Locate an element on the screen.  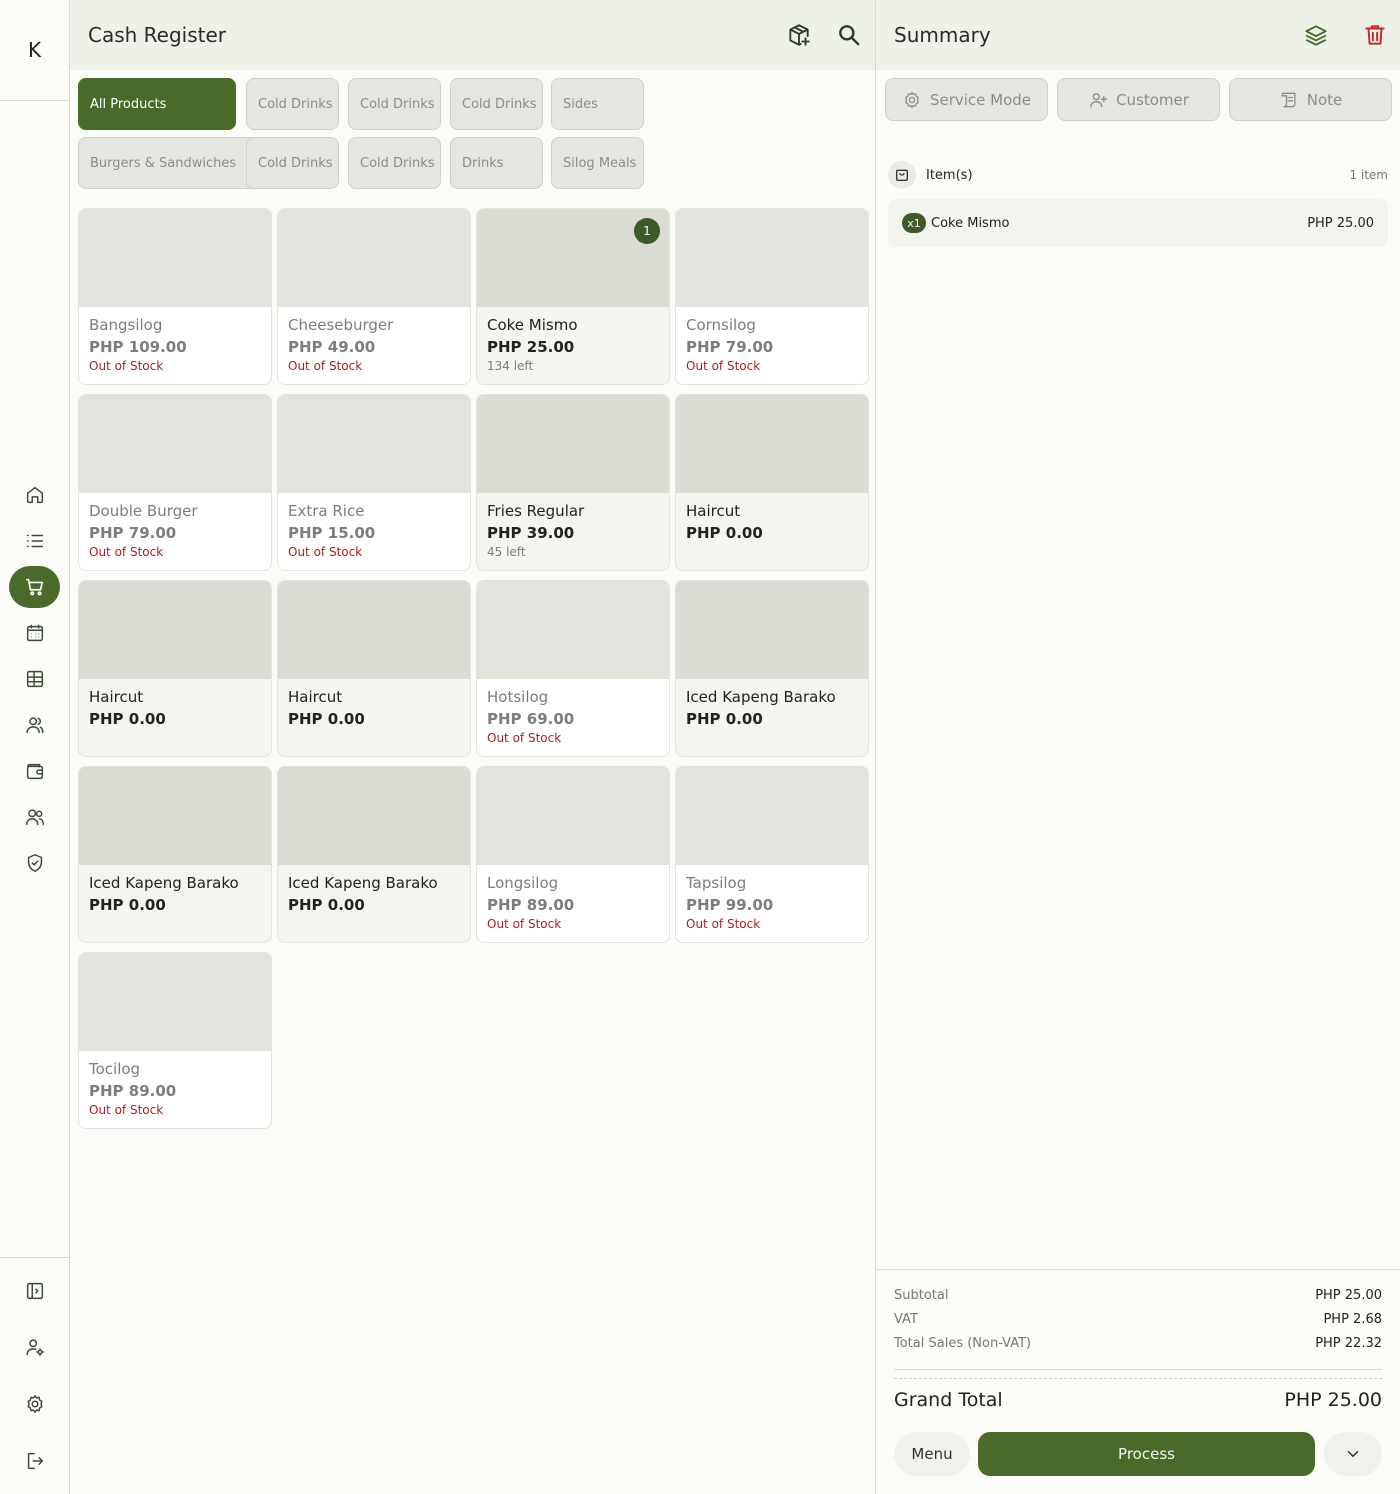
cart-icon is located at coordinates (34, 587).